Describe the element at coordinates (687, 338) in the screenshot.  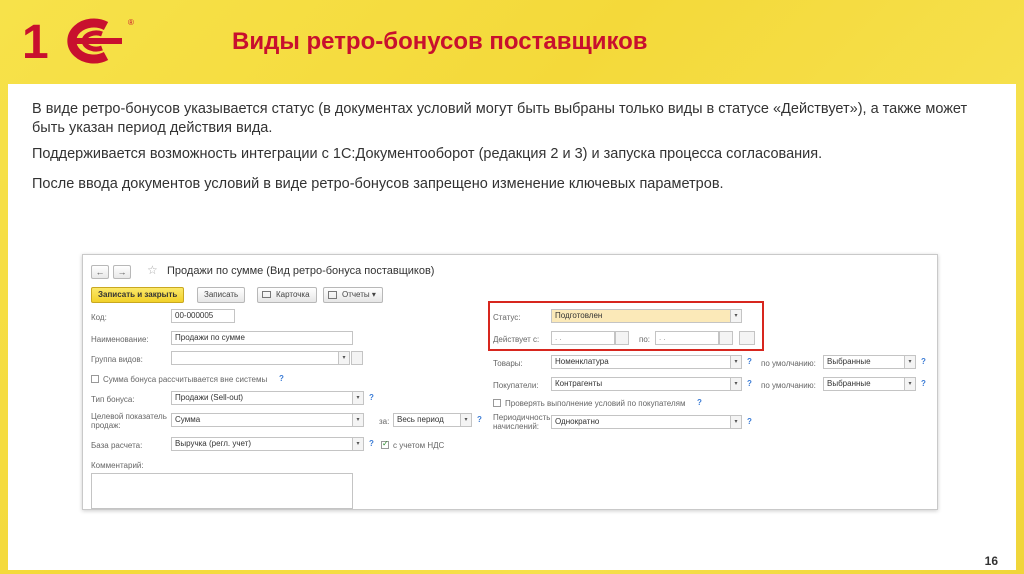
I see `active-to-field: . .` at that location.